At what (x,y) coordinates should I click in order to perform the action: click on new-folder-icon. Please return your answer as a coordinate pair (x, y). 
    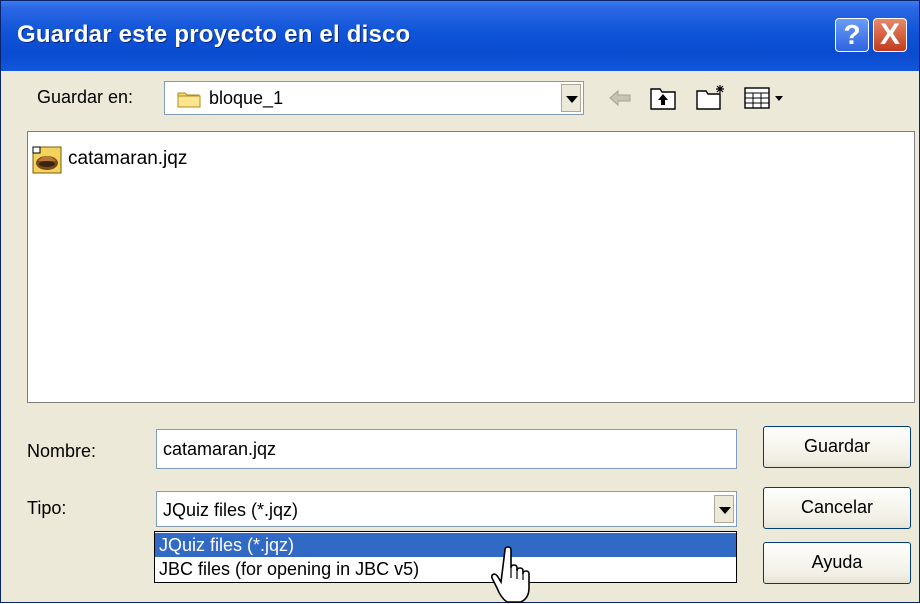
    Looking at the image, I should click on (711, 97).